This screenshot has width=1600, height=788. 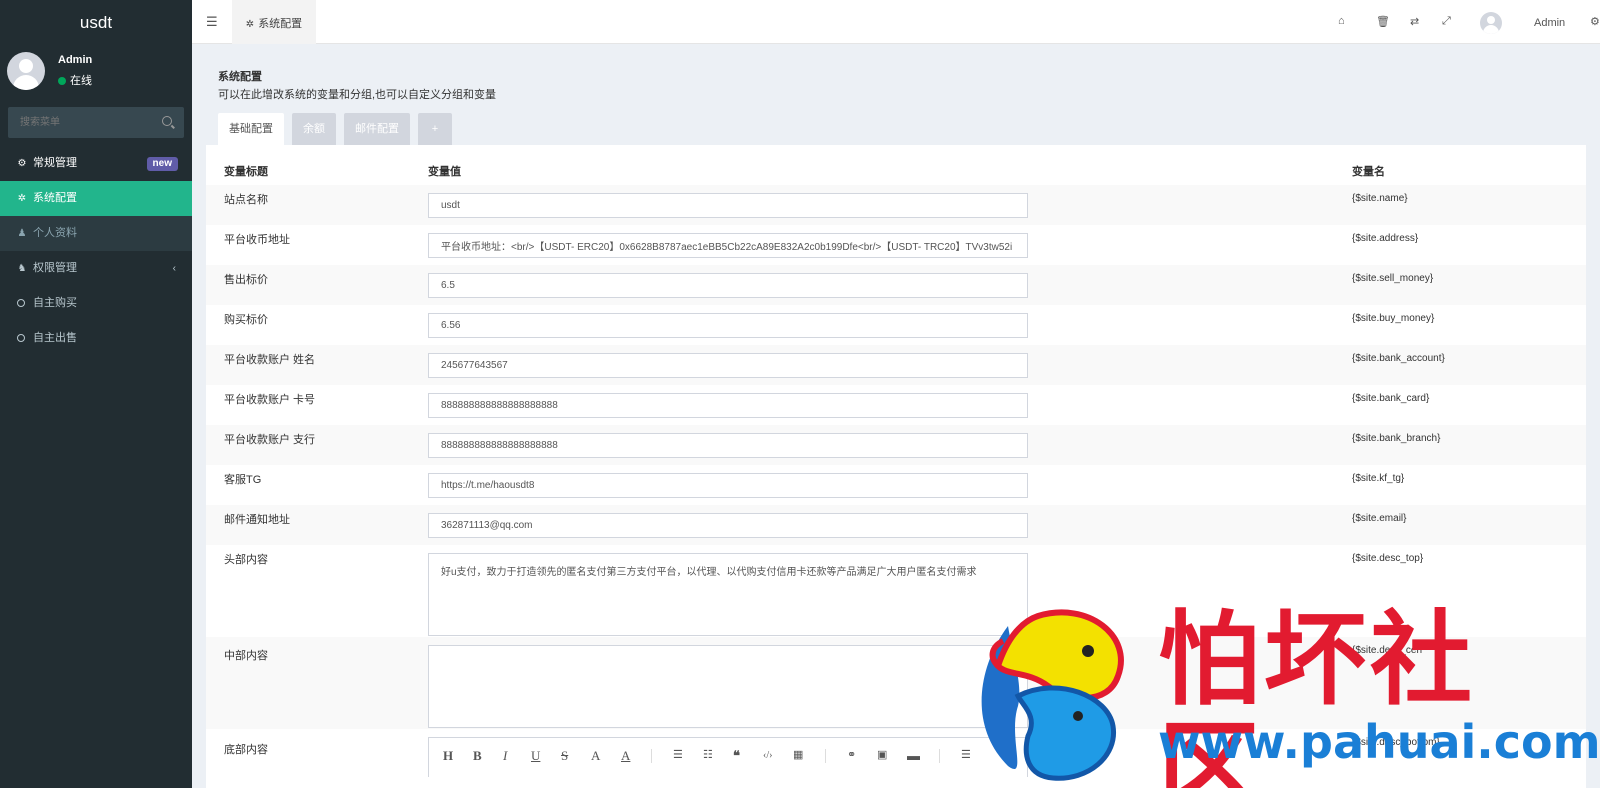 I want to click on table-row: 平台收款账户 姓名 {$site.bank_account}, so click(x=896, y=365).